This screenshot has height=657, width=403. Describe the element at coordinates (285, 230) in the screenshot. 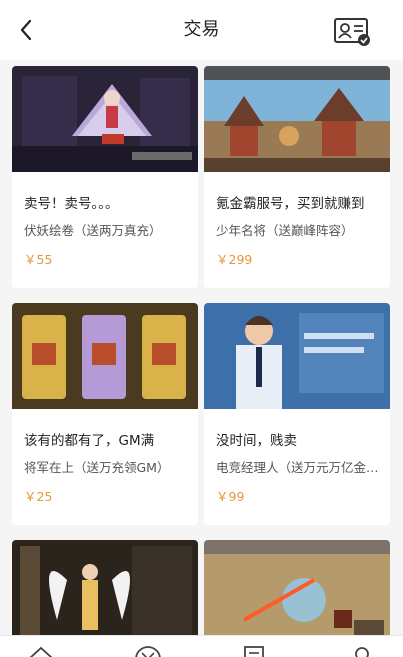

I see `listing-game: 少年名将（送巅峰阵容）` at that location.